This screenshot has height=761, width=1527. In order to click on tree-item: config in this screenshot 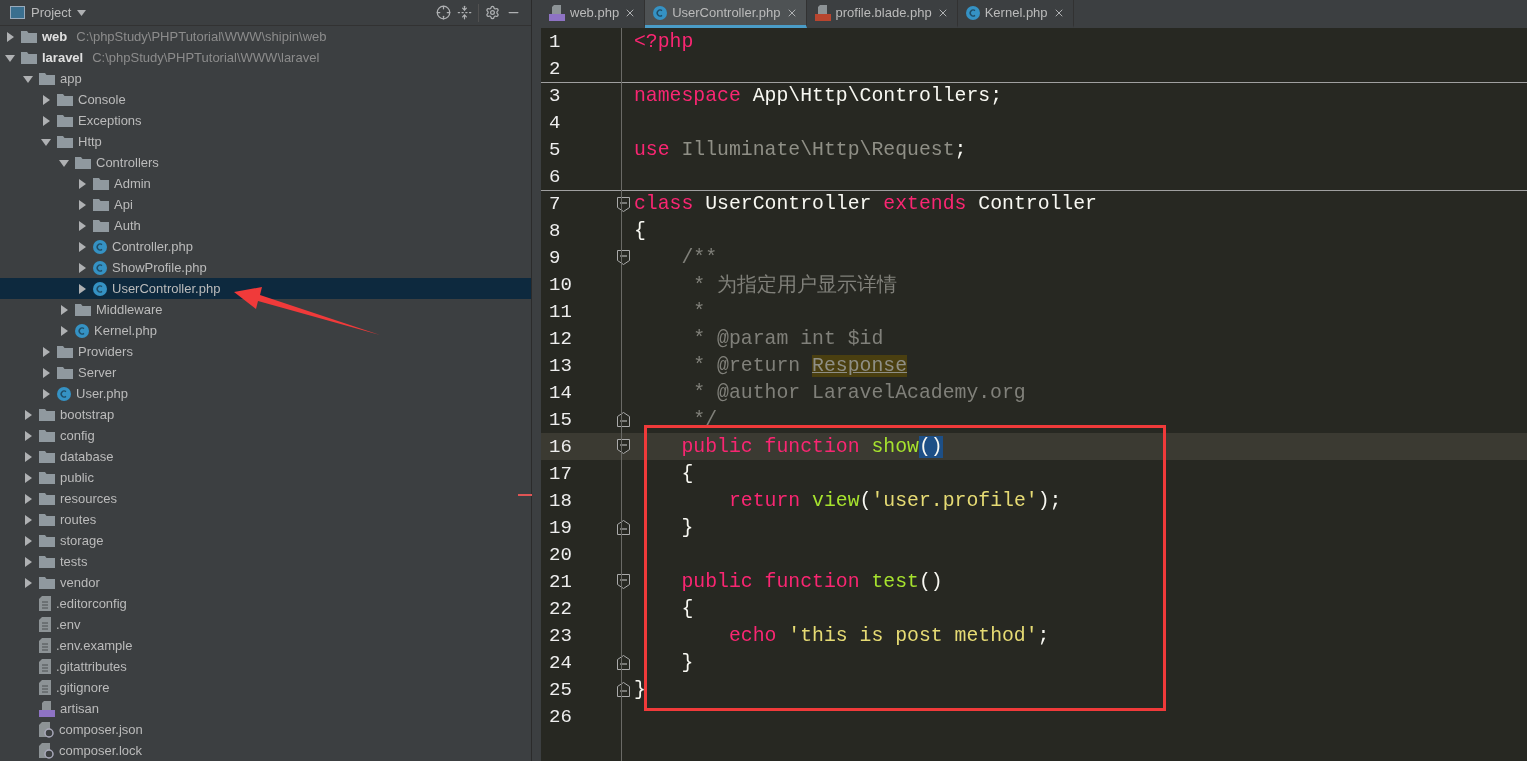, I will do `click(265, 435)`.